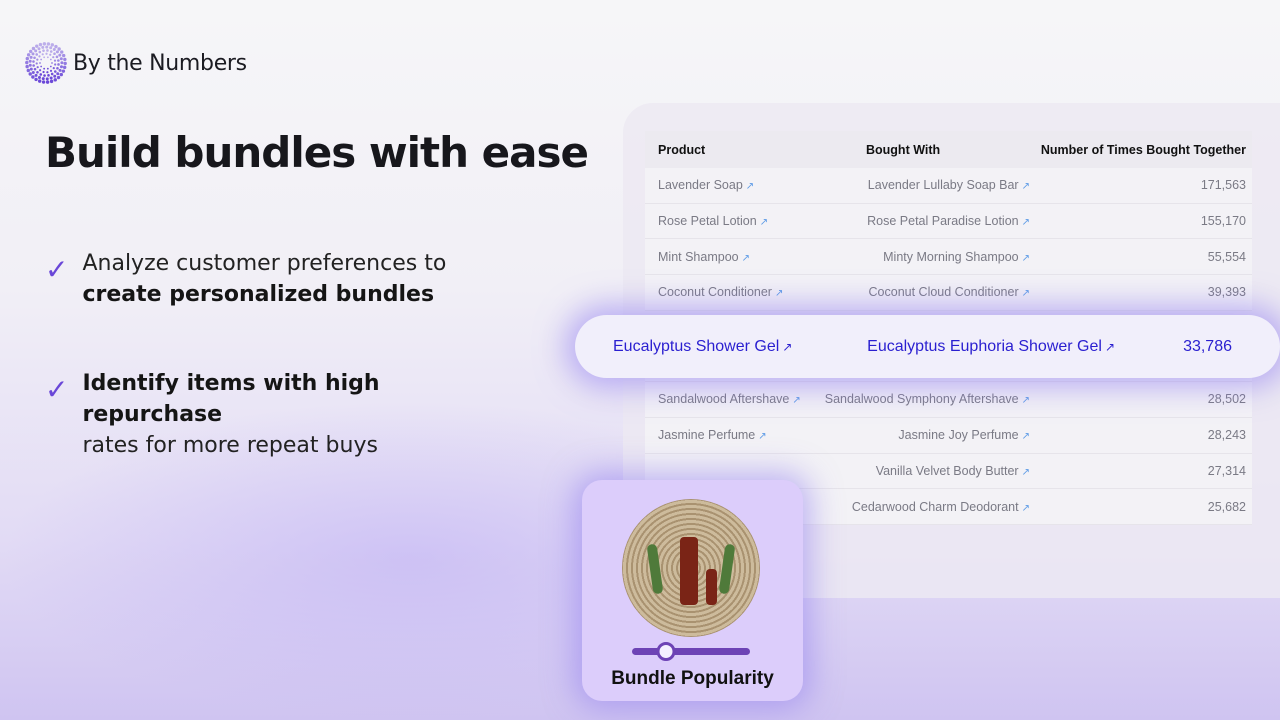 This screenshot has height=720, width=1280. I want to click on bought-with-link: Vanilla Velvet Body Butter, so click(947, 471).